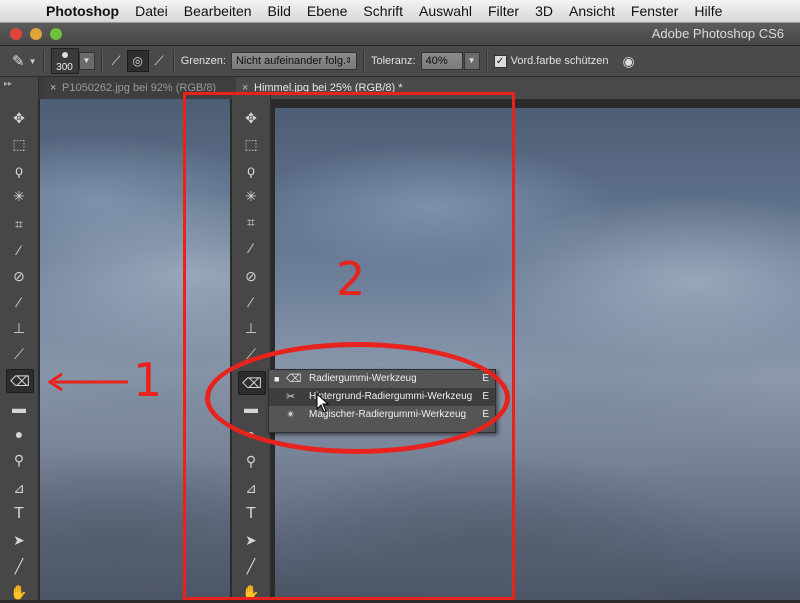 Image resolution: width=800 pixels, height=603 pixels. Describe the element at coordinates (20, 381) in the screenshot. I see `background-eraser-tool-icon: ⌫` at that location.